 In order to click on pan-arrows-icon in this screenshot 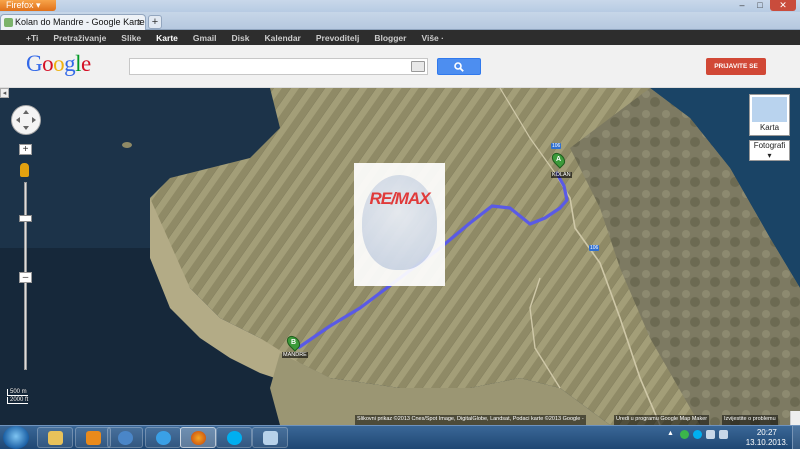, I will do `click(26, 120)`.